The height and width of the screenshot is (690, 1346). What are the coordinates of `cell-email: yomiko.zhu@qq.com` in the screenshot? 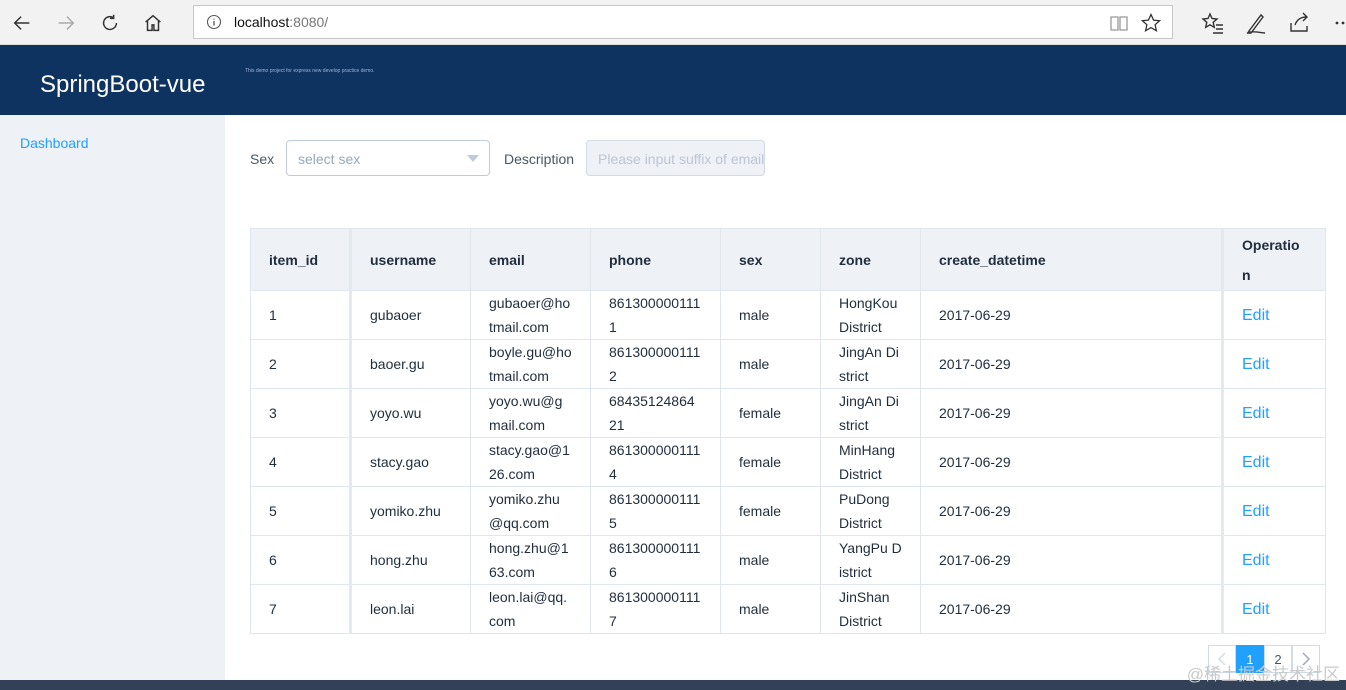 It's located at (530, 511).